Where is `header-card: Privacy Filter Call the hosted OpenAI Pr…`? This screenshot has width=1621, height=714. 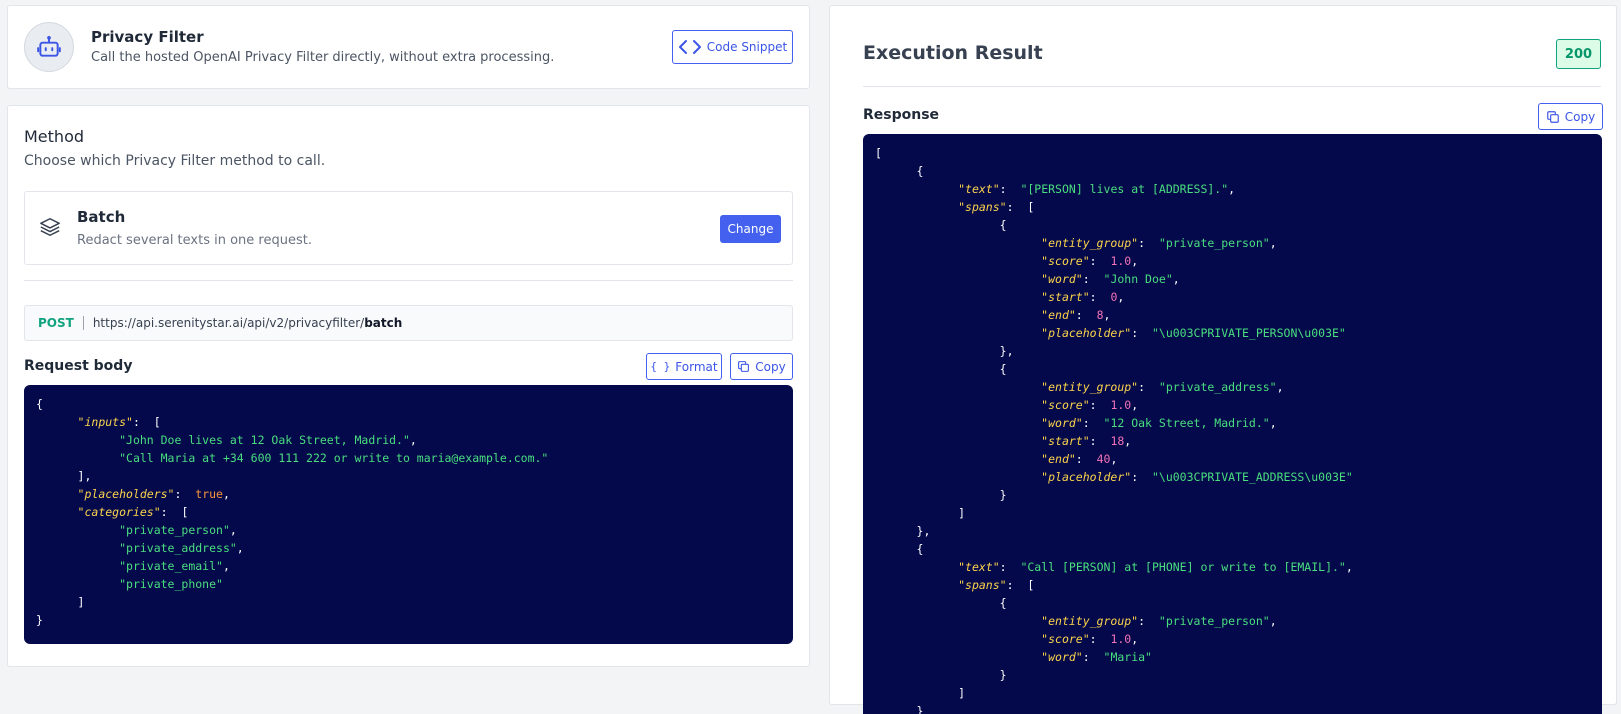 header-card: Privacy Filter Call the hosted OpenAI Pr… is located at coordinates (408, 47).